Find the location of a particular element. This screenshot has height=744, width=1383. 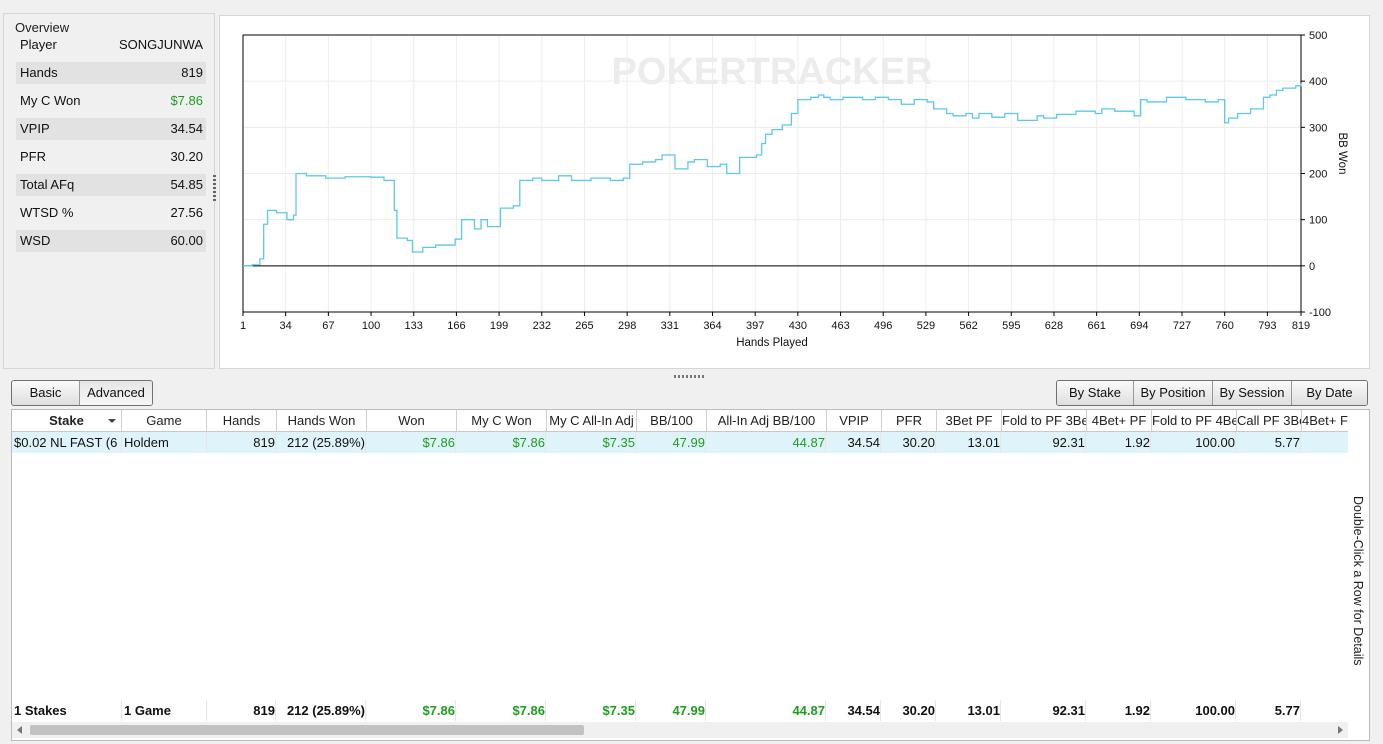

x-tick-label: 661 is located at coordinates (1096, 326).